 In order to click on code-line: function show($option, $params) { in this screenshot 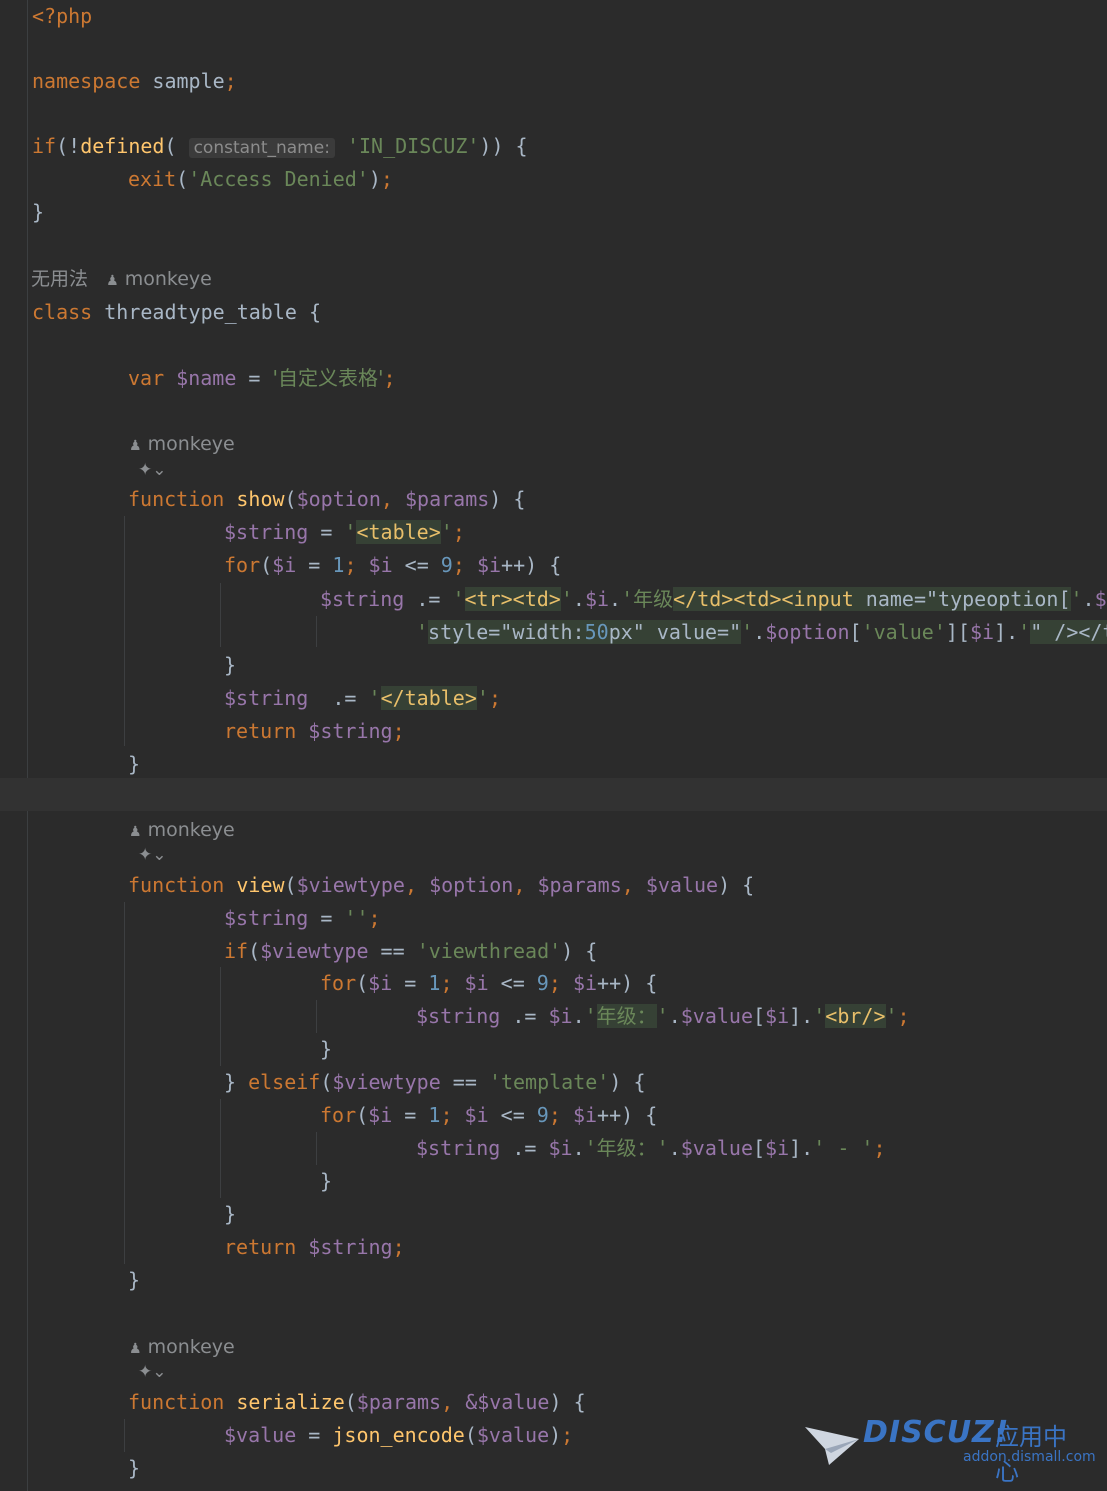, I will do `click(327, 499)`.